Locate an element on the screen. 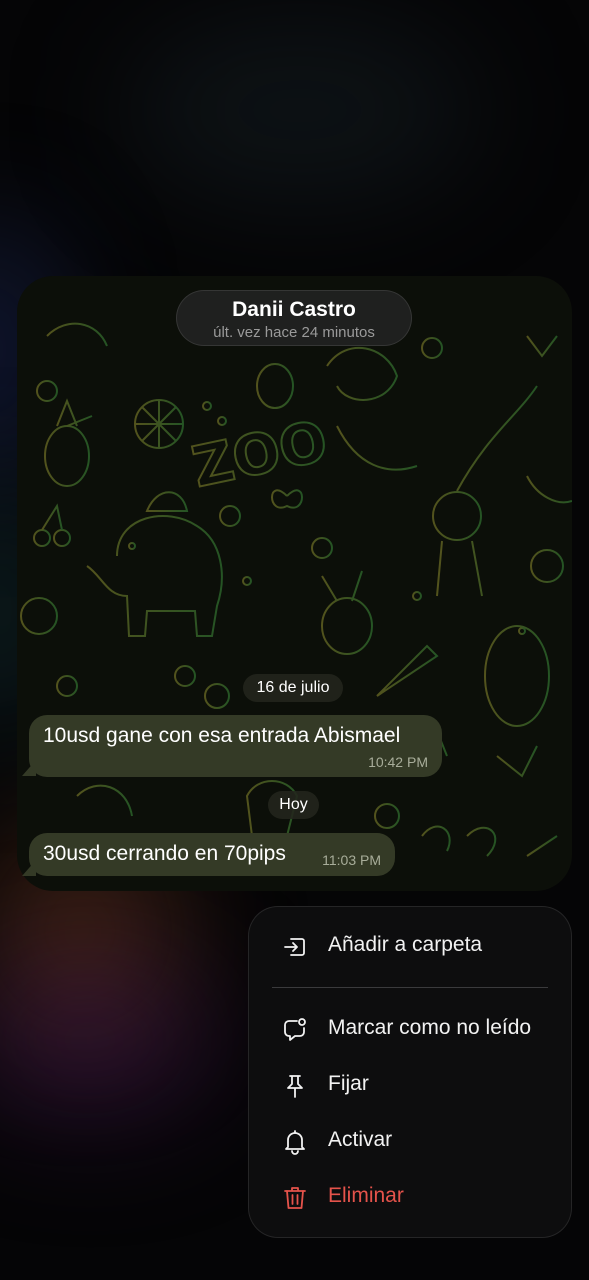 The height and width of the screenshot is (1280, 589). menu-item-mark-unread: Marcar como no leído is located at coordinates (410, 1029).